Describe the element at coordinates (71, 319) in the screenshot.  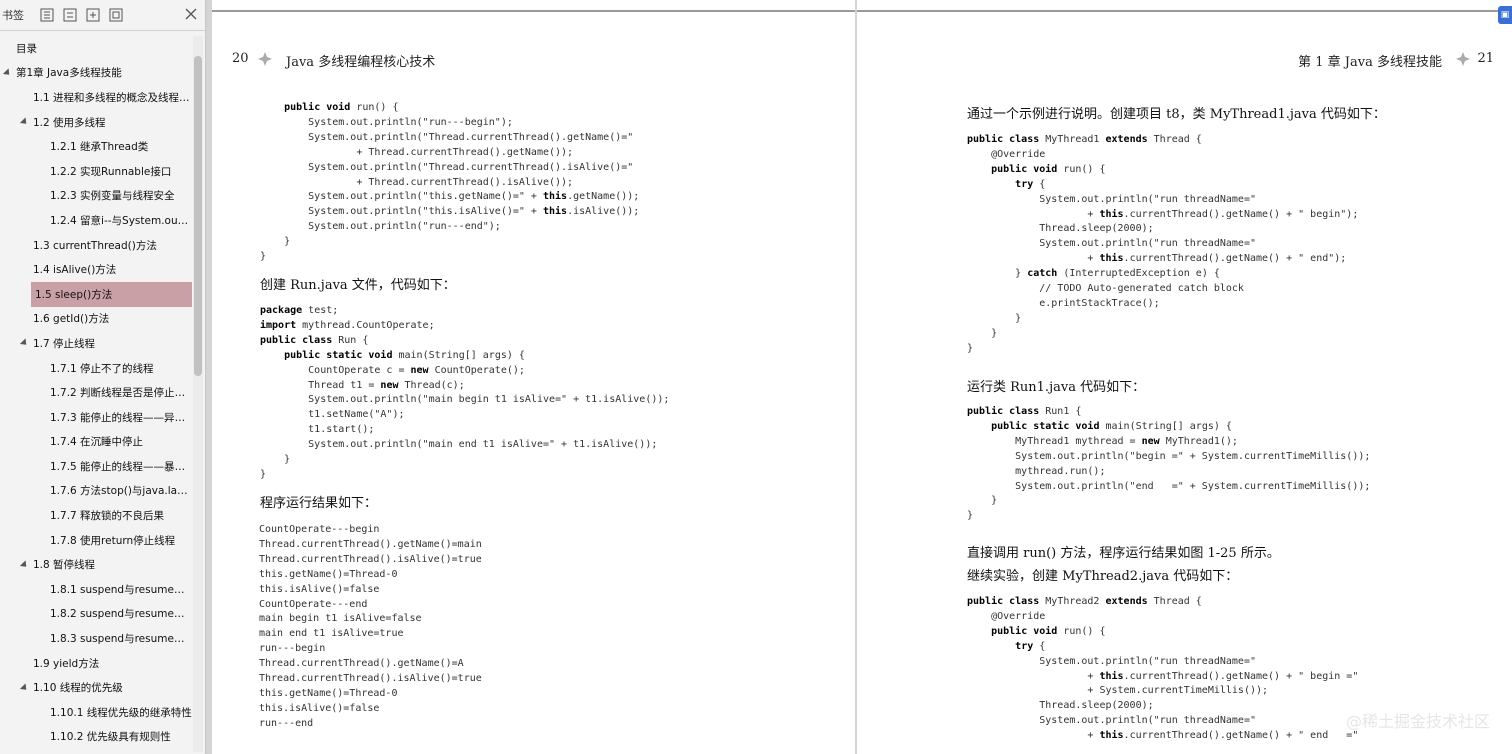
I see `bookmark-item-label: 1.6 getId()方法` at that location.